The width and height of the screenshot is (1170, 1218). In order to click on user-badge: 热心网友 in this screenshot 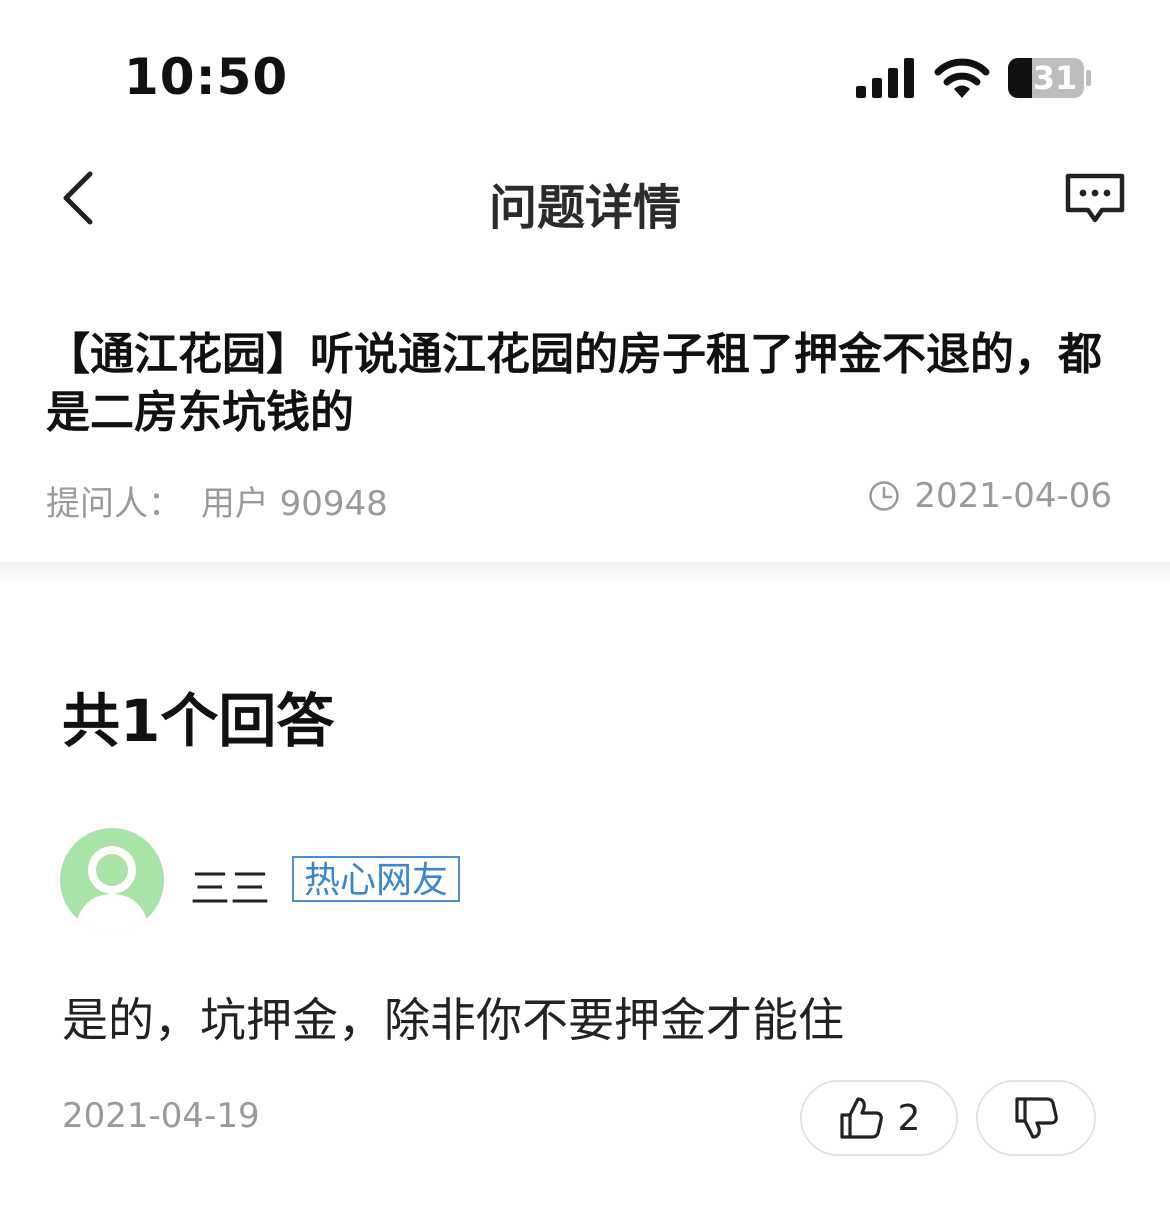, I will do `click(376, 879)`.